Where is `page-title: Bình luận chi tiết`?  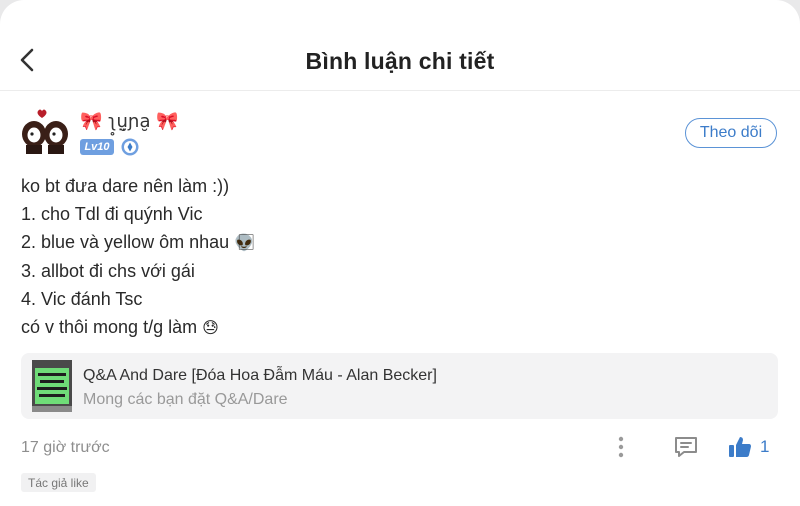 page-title: Bình luận chi tiết is located at coordinates (400, 61).